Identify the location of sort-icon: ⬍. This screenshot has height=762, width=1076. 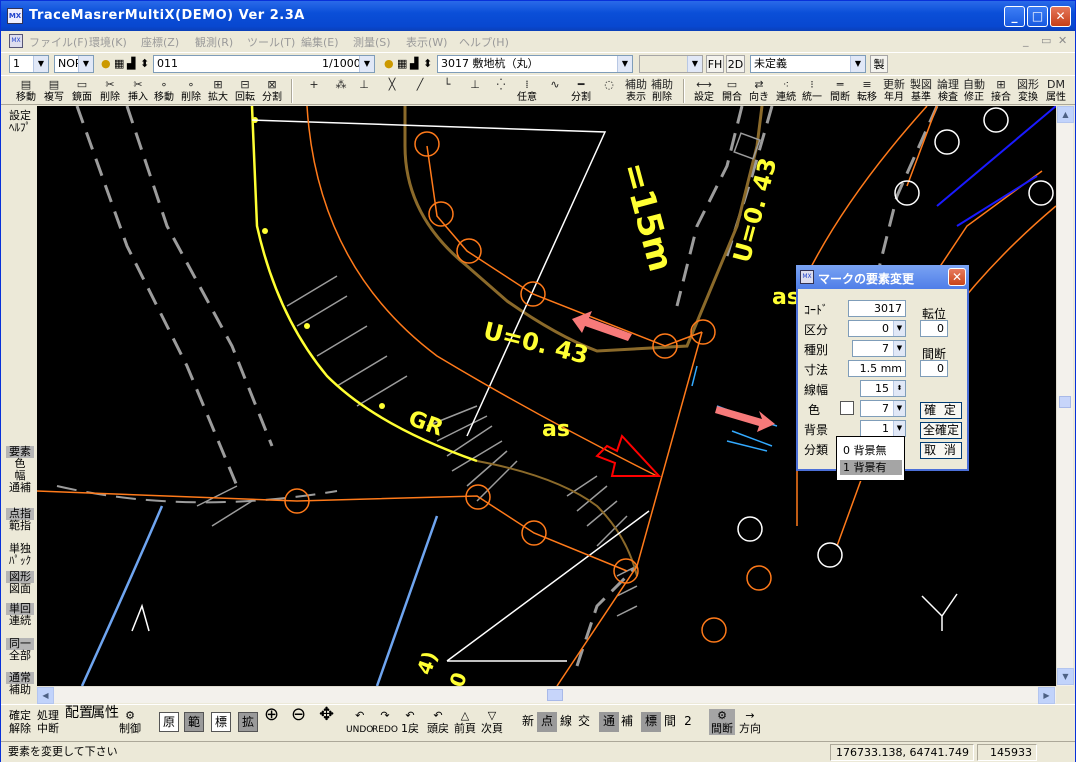
(144, 63).